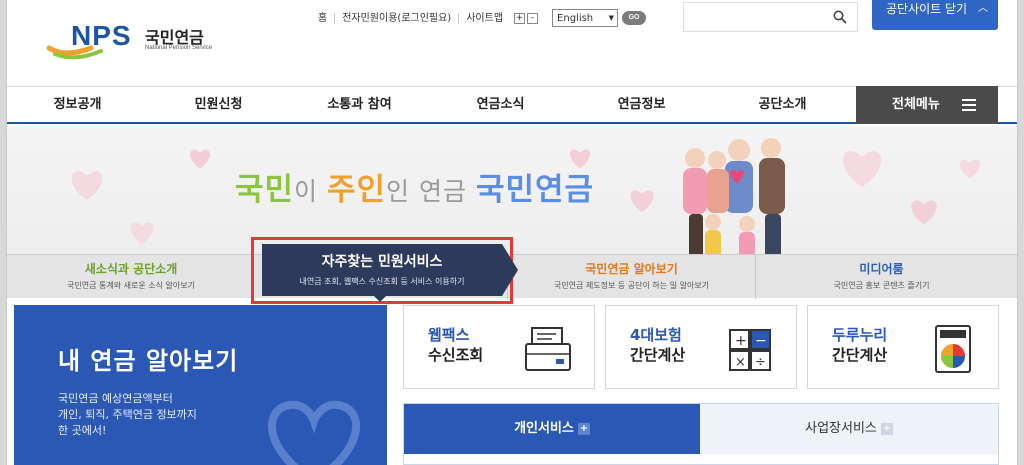  Describe the element at coordinates (127, 414) in the screenshot. I see `my-pension-desc-line: 개인, 퇴직, 주택연금 정보까지` at that location.